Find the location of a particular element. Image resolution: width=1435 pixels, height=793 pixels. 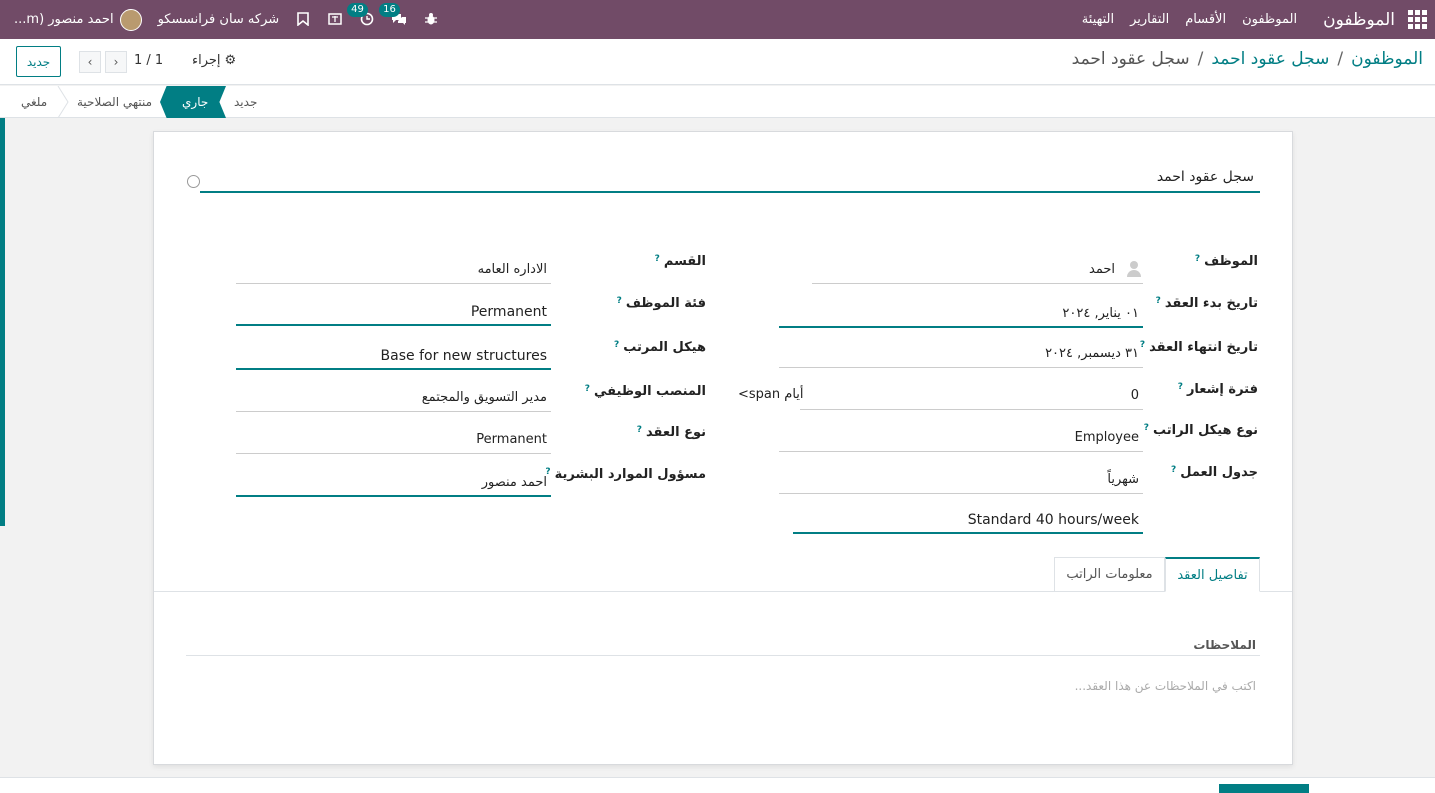

hr-responsible-field: احمد منصور is located at coordinates (393, 483).